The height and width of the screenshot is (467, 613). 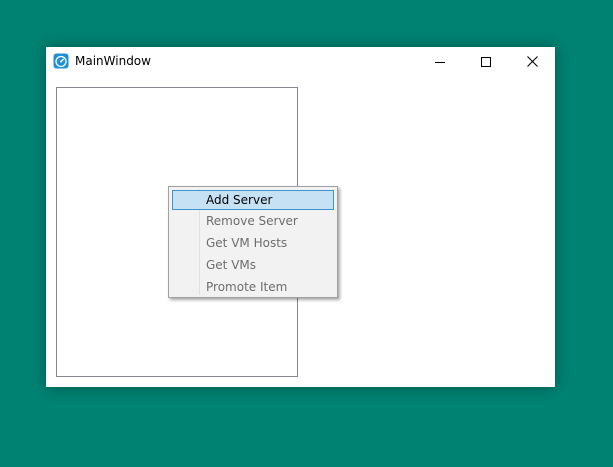 I want to click on minimize-button, so click(x=440, y=61).